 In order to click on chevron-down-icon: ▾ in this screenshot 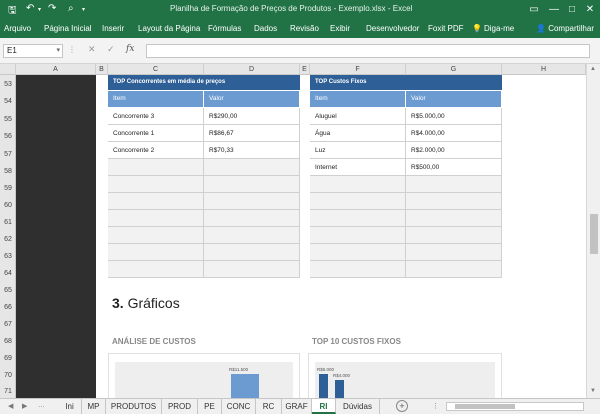, I will do `click(58, 51)`.